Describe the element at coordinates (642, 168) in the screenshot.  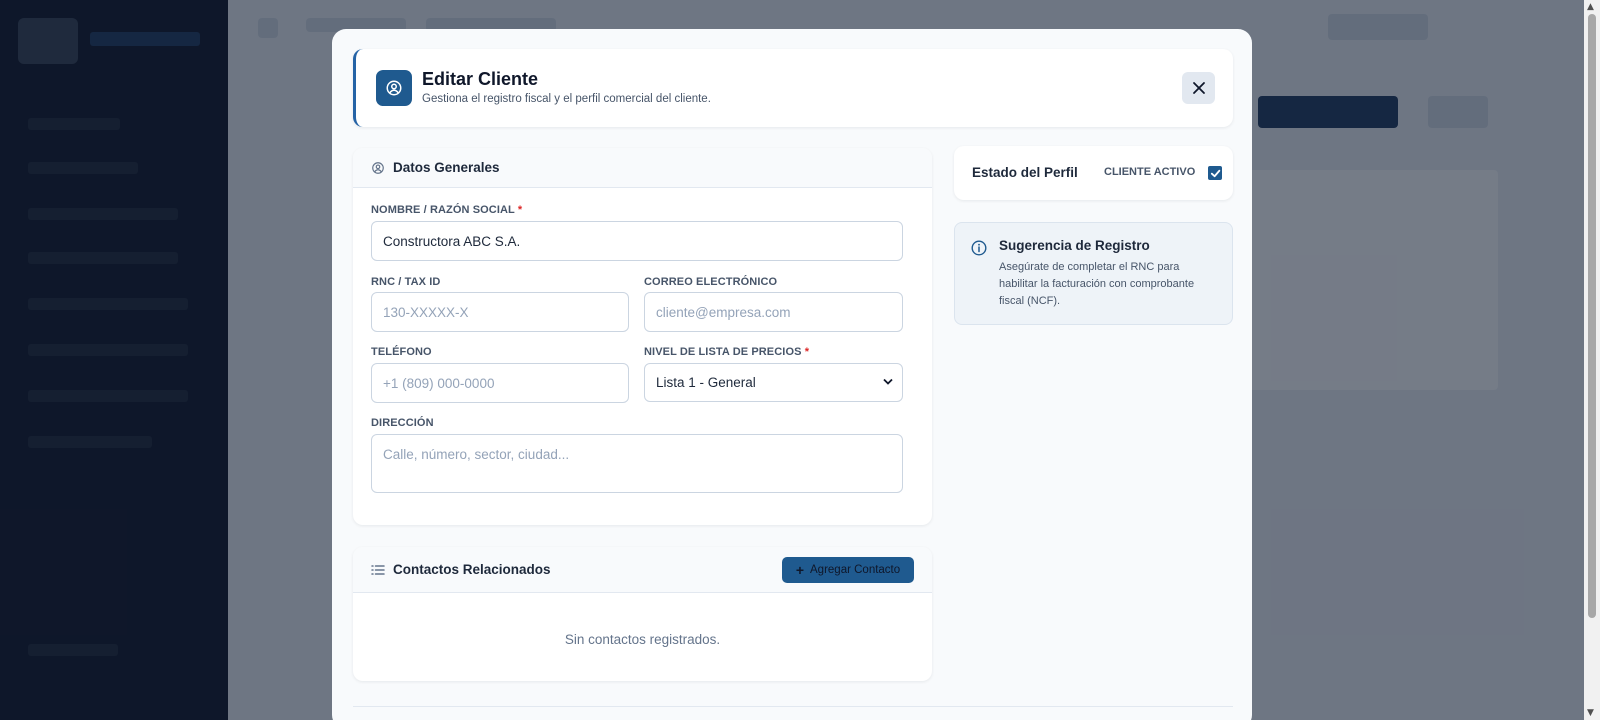
I see `general-data-header: Datos Generales` at that location.